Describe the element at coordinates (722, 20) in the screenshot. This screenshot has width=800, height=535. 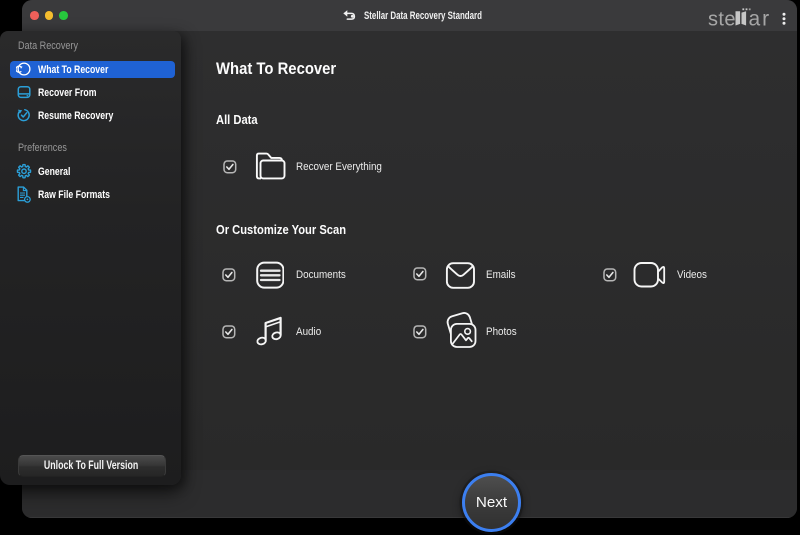
I see `svg-text: ste` at that location.